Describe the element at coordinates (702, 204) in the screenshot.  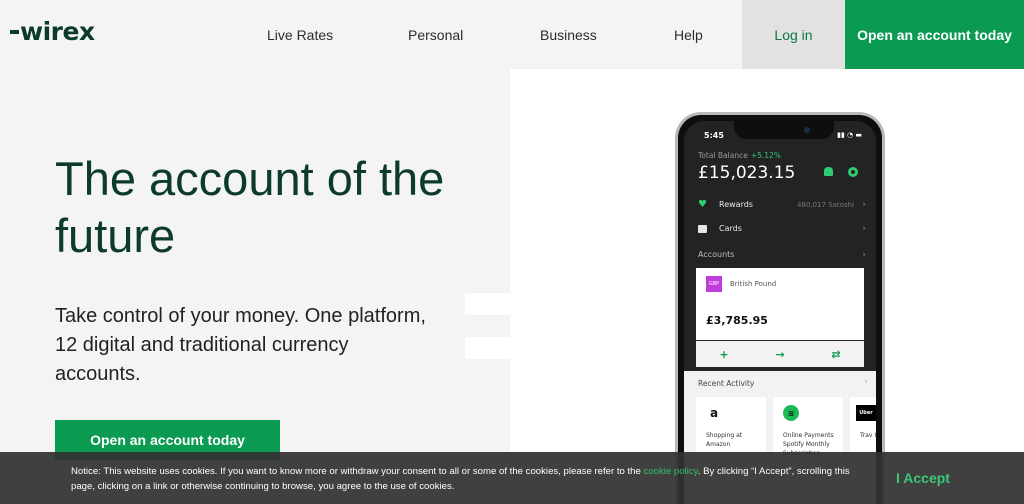
I see `heart-icon: ♥` at that location.